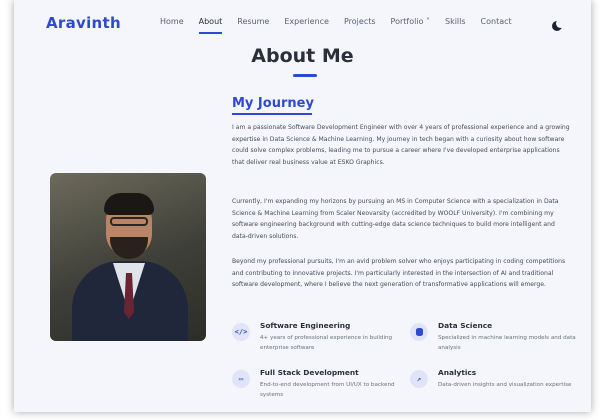  Describe the element at coordinates (305, 75) in the screenshot. I see `title-underline` at that location.